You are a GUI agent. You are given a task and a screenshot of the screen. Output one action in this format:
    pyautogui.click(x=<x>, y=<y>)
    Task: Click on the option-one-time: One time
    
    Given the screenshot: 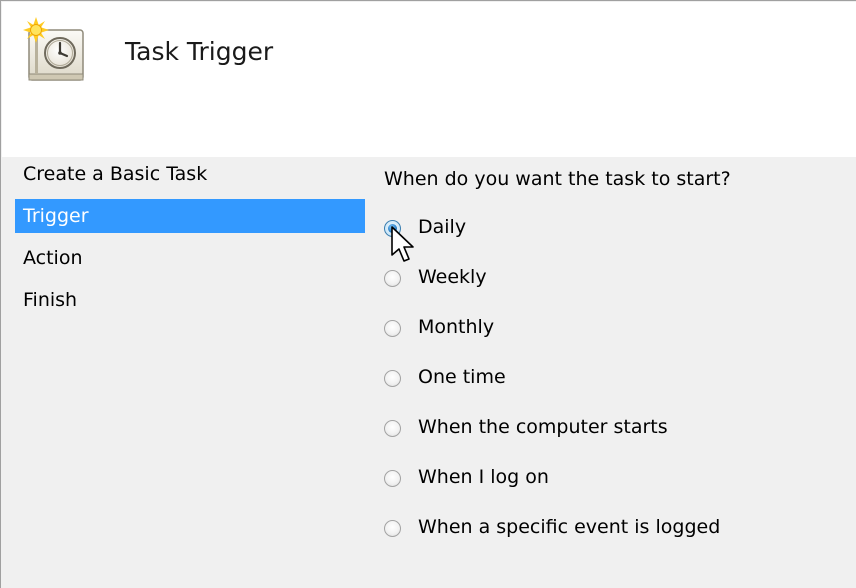 What is the action you would take?
    pyautogui.click(x=614, y=387)
    